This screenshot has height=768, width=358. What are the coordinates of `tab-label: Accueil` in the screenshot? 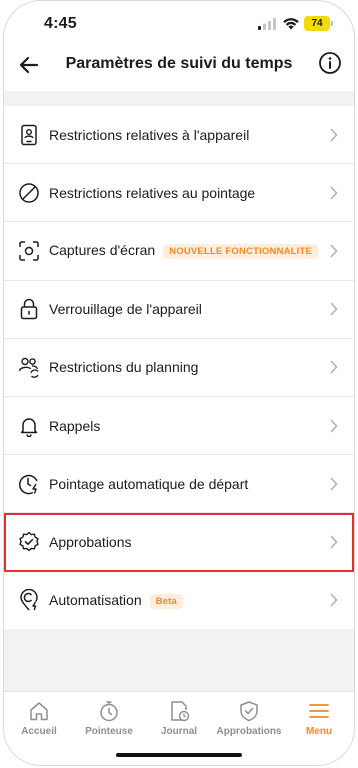 It's located at (39, 731).